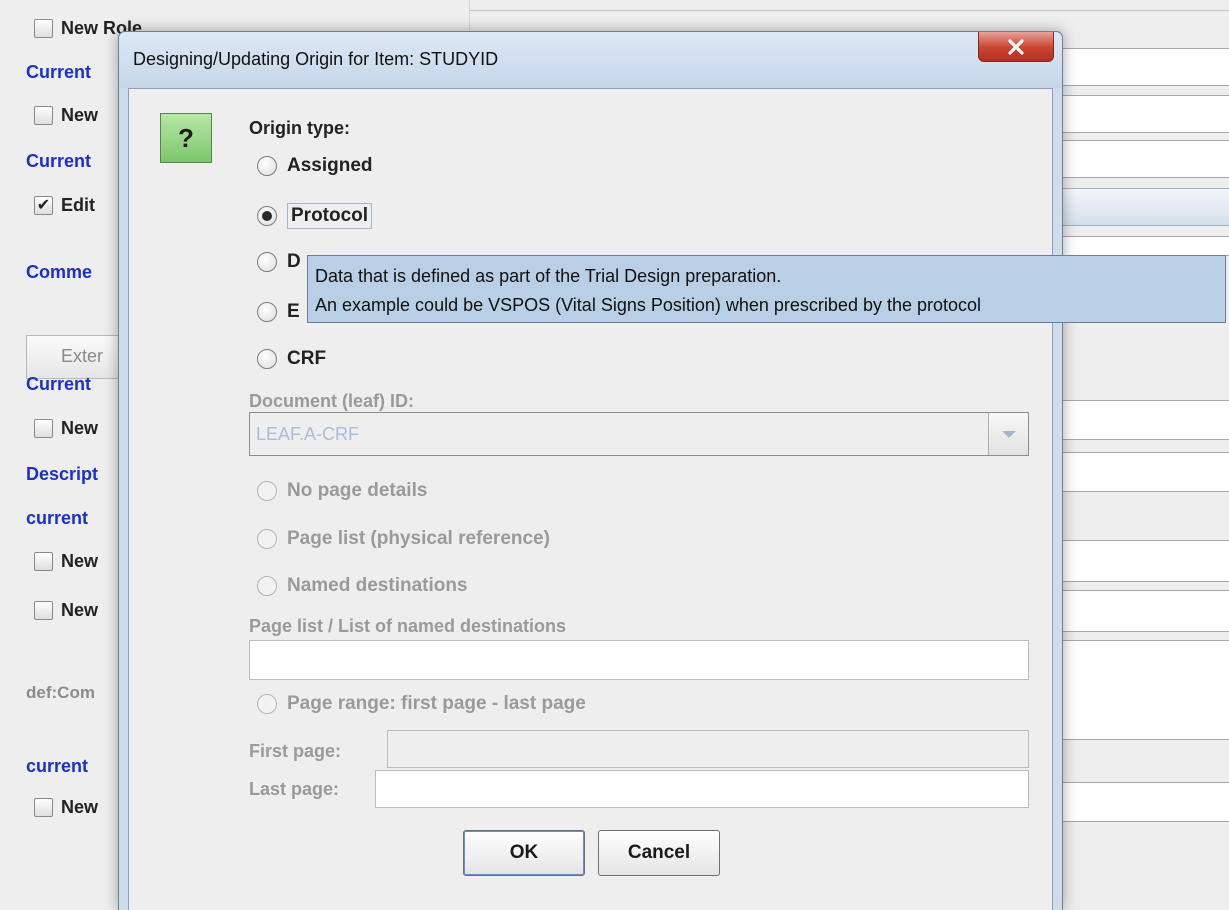  Describe the element at coordinates (293, 311) in the screenshot. I see `radio-label: E` at that location.